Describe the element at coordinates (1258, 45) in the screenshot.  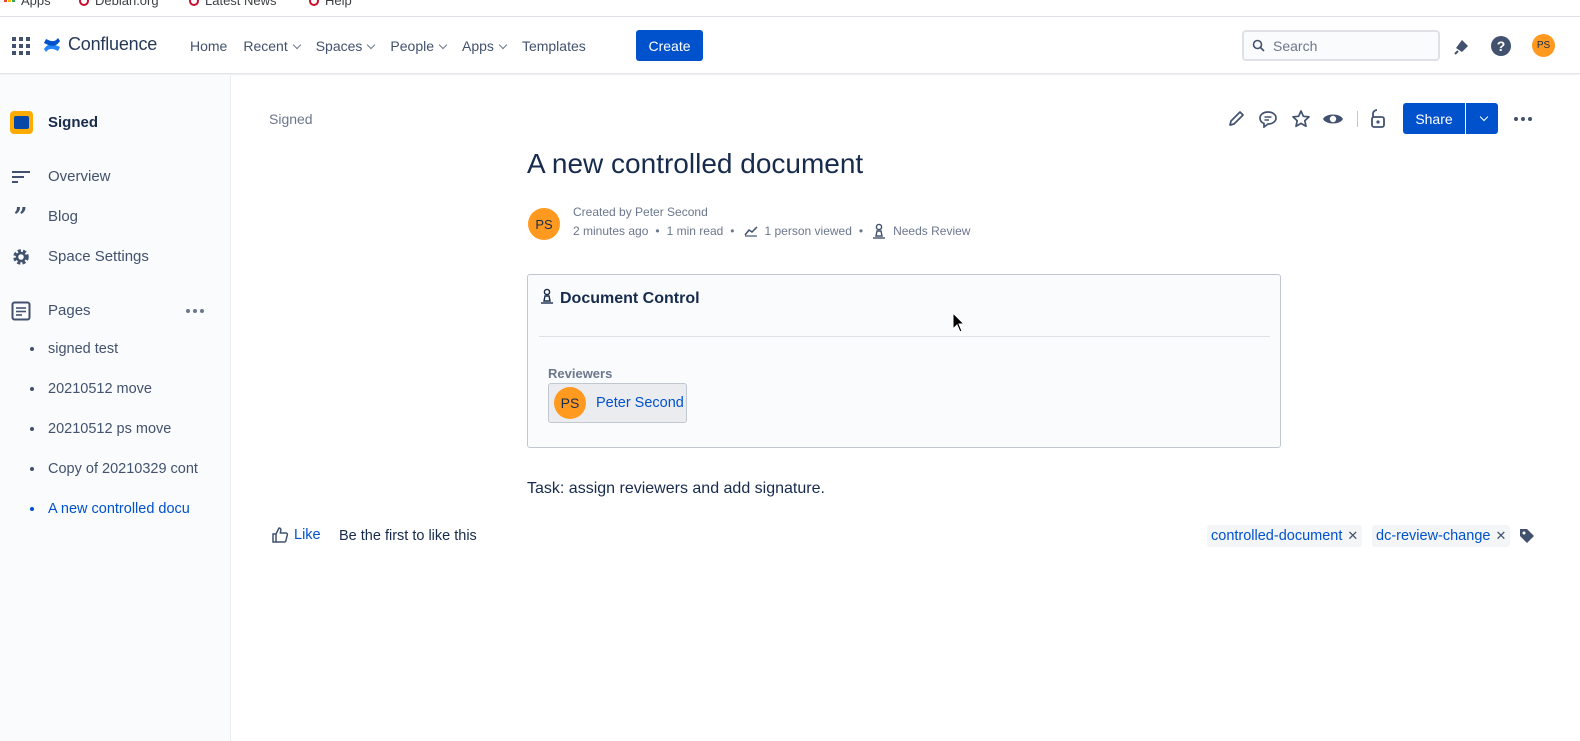
I see `search-icon` at that location.